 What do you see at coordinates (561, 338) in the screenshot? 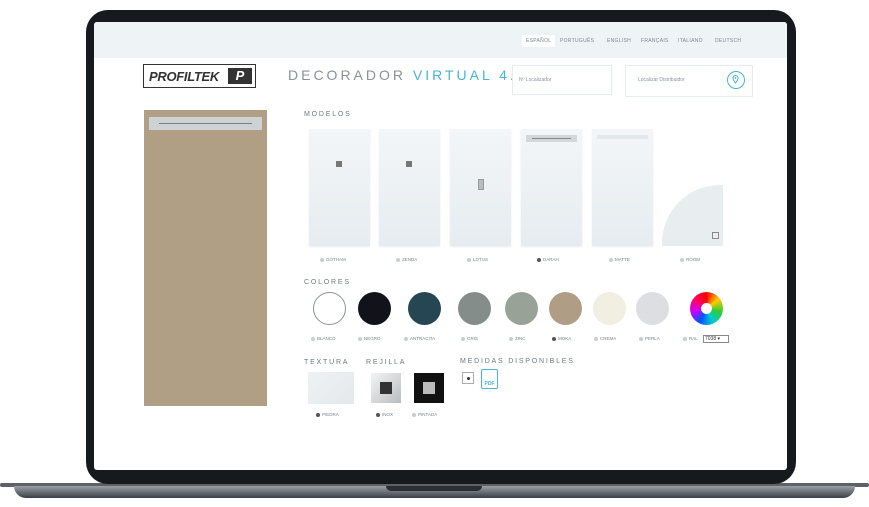
I see `color-option-moka: MOKA` at bounding box center [561, 338].